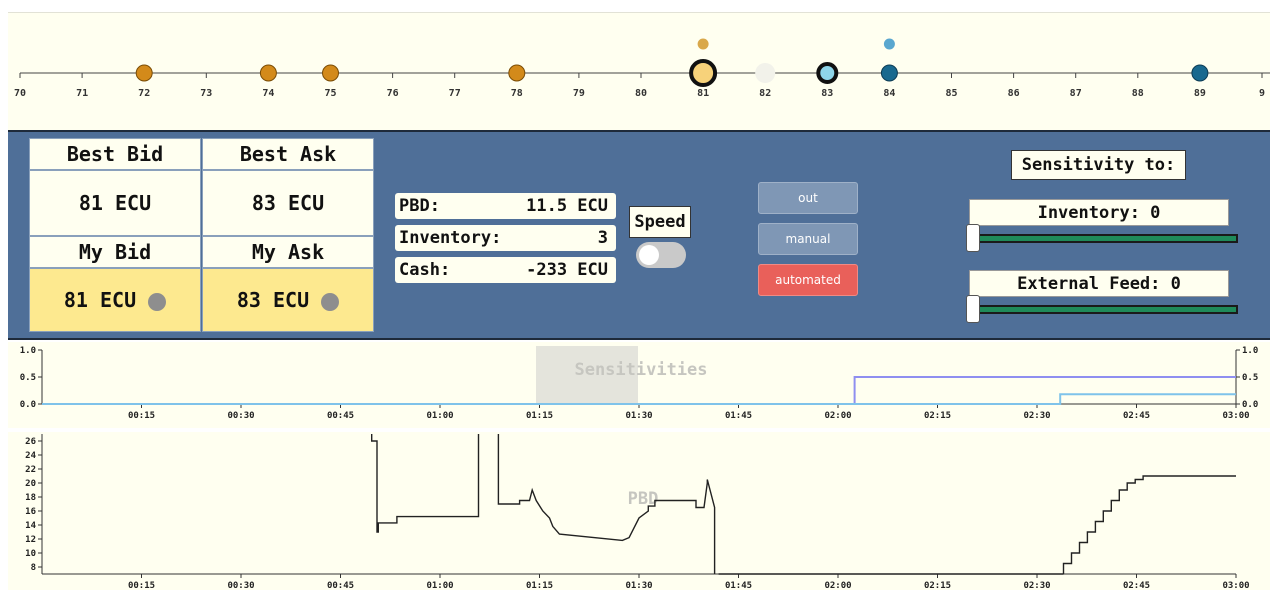 Image resolution: width=1280 pixels, height=600 pixels. What do you see at coordinates (808, 198) in the screenshot?
I see `mode-out-button: out` at bounding box center [808, 198].